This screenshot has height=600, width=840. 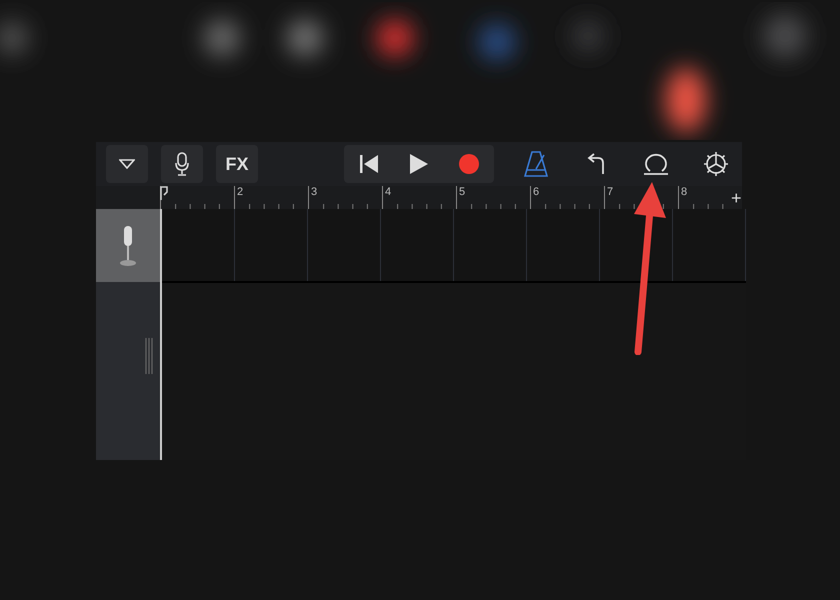 I want to click on add-section-button: +, so click(x=736, y=197).